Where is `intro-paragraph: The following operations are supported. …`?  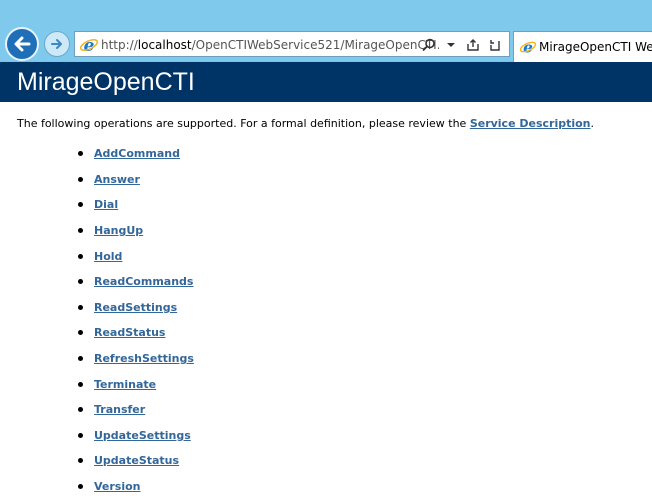 intro-paragraph: The following operations are supported. … is located at coordinates (305, 124).